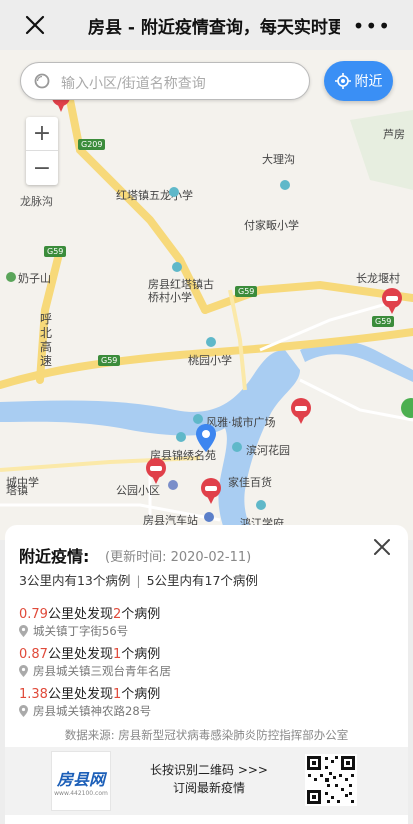 The width and height of the screenshot is (413, 824). What do you see at coordinates (241, 422) in the screenshot?
I see `map-label: 风雅·城市广场` at bounding box center [241, 422].